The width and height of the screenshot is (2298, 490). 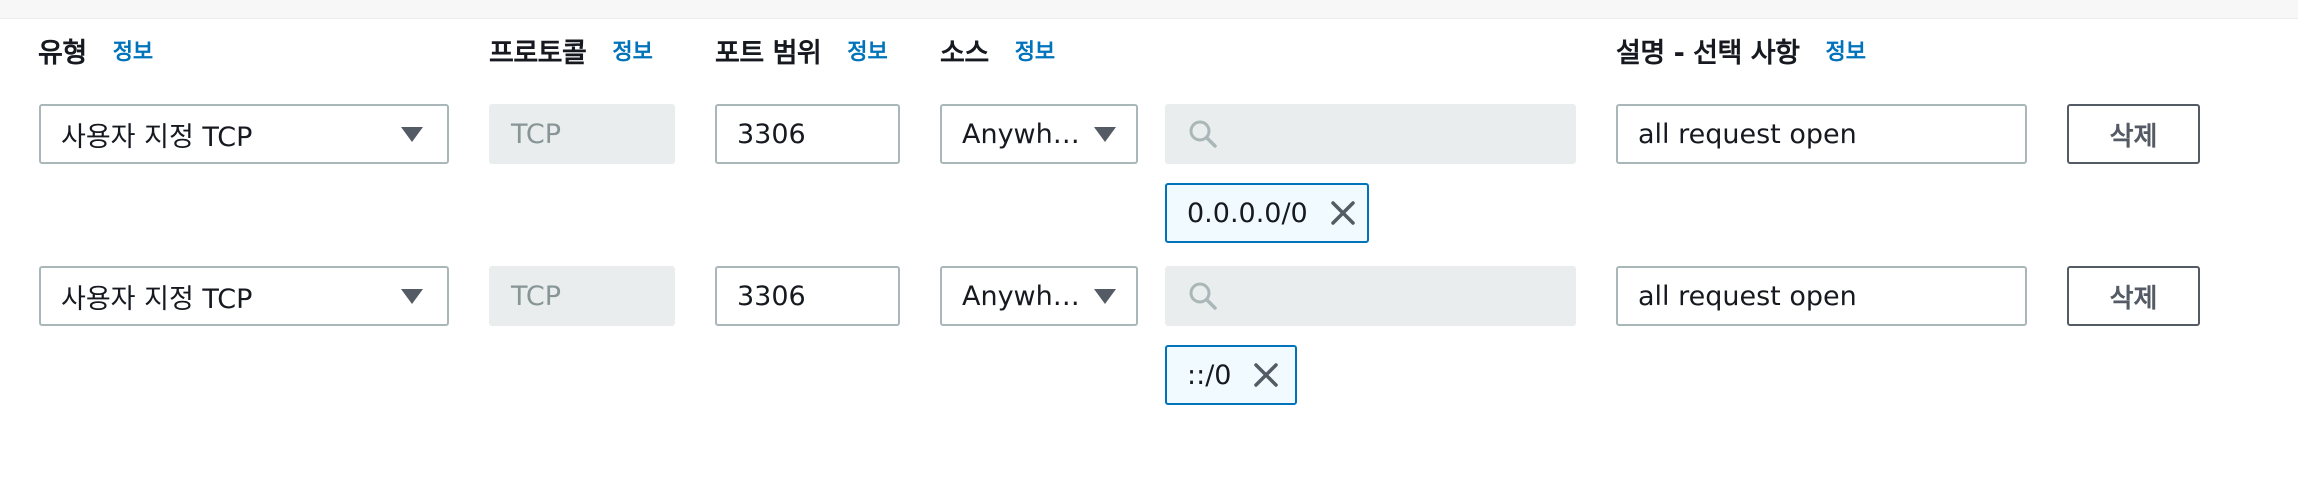 I want to click on header-type-label: 유형, so click(x=62, y=53).